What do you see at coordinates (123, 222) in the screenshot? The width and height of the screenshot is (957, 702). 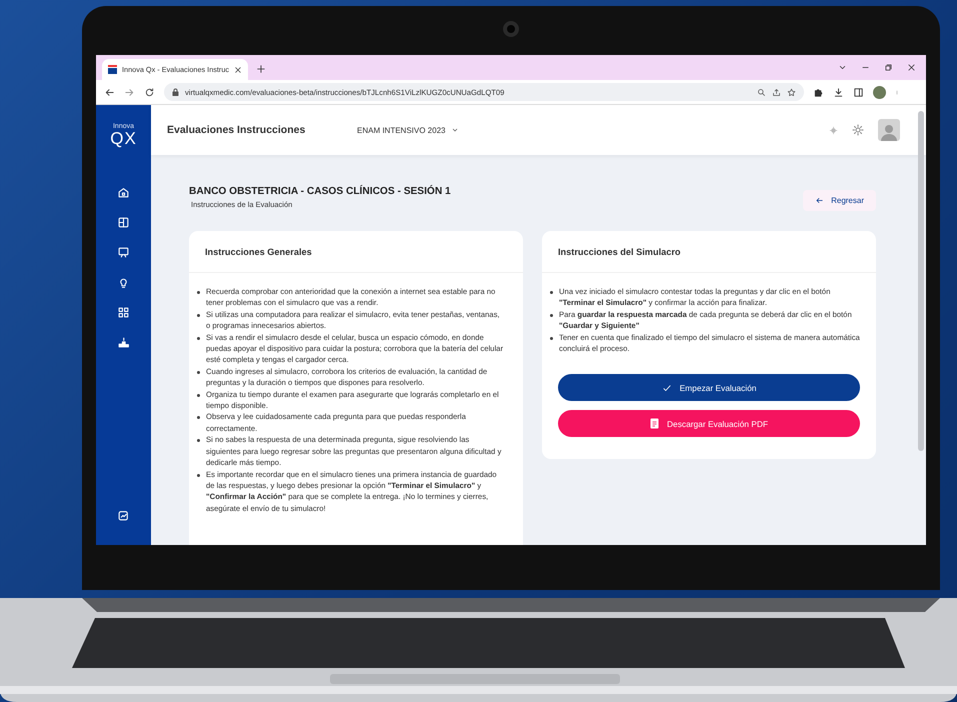 I see `layout-icon` at bounding box center [123, 222].